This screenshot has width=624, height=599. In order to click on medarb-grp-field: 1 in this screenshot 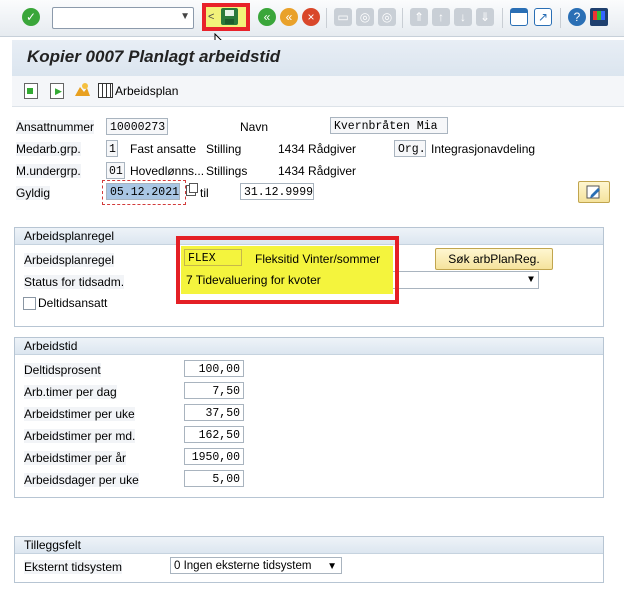, I will do `click(112, 148)`.